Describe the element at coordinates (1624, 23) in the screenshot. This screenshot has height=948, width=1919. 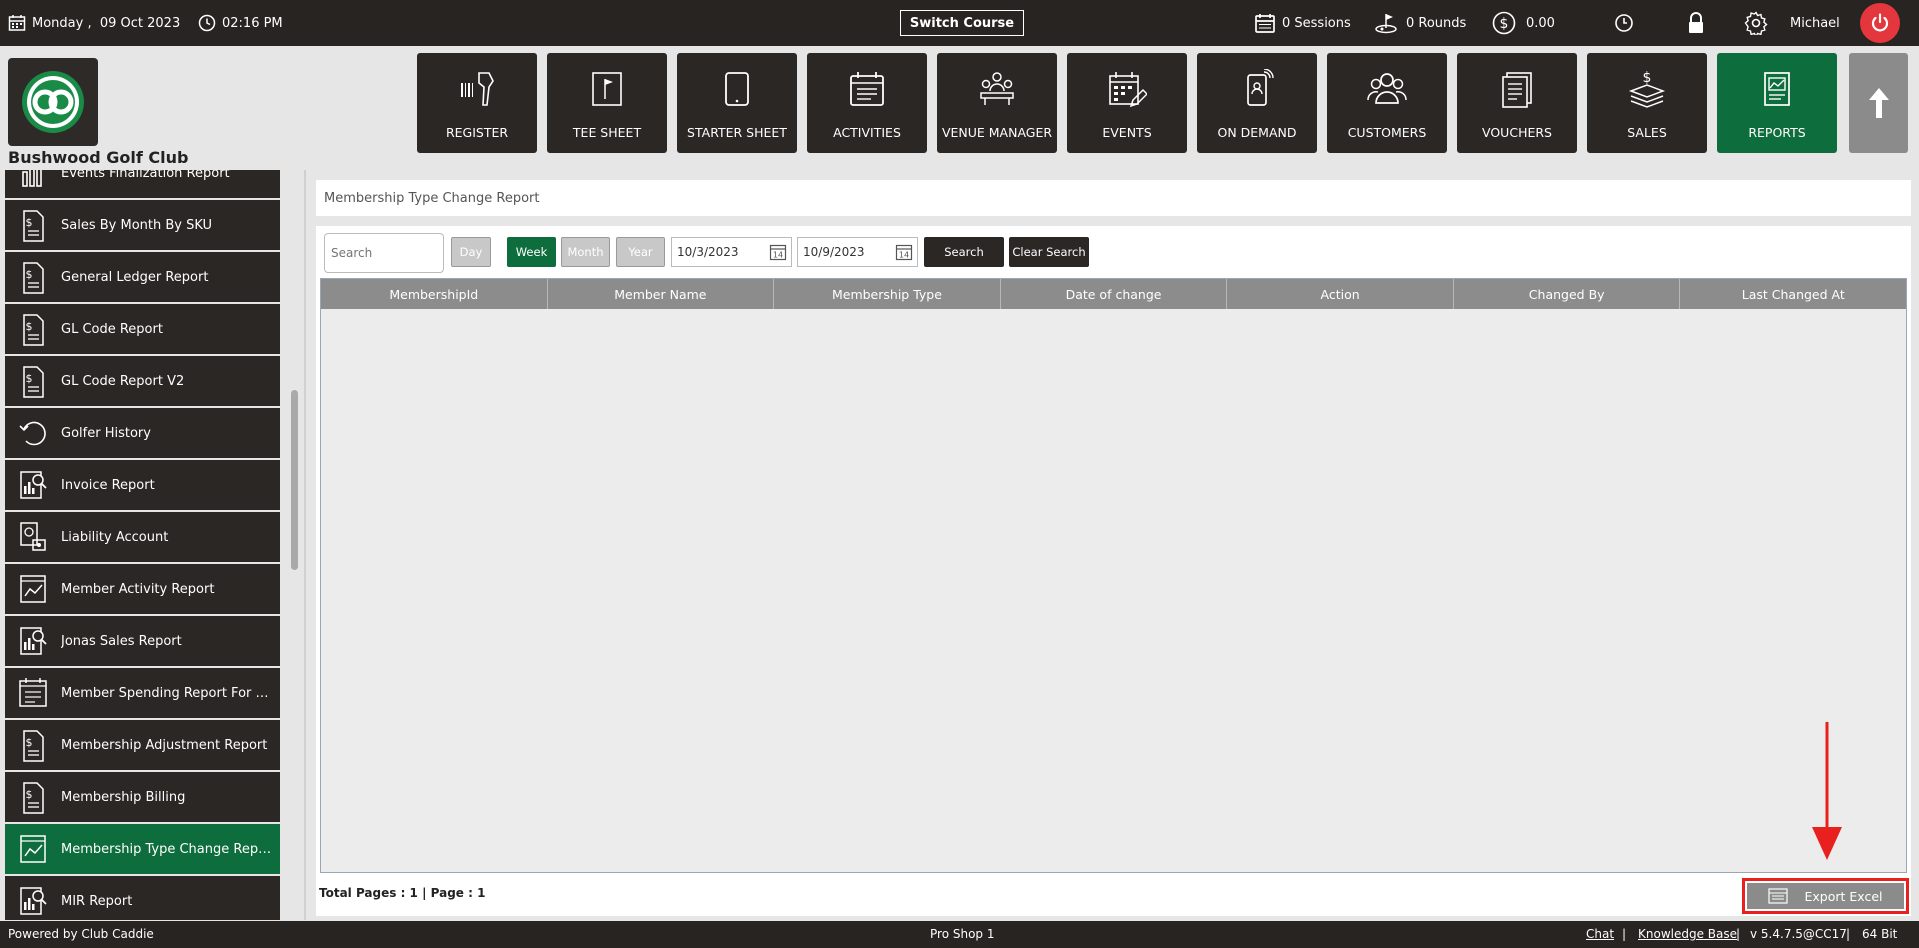
I see `clock-button` at that location.